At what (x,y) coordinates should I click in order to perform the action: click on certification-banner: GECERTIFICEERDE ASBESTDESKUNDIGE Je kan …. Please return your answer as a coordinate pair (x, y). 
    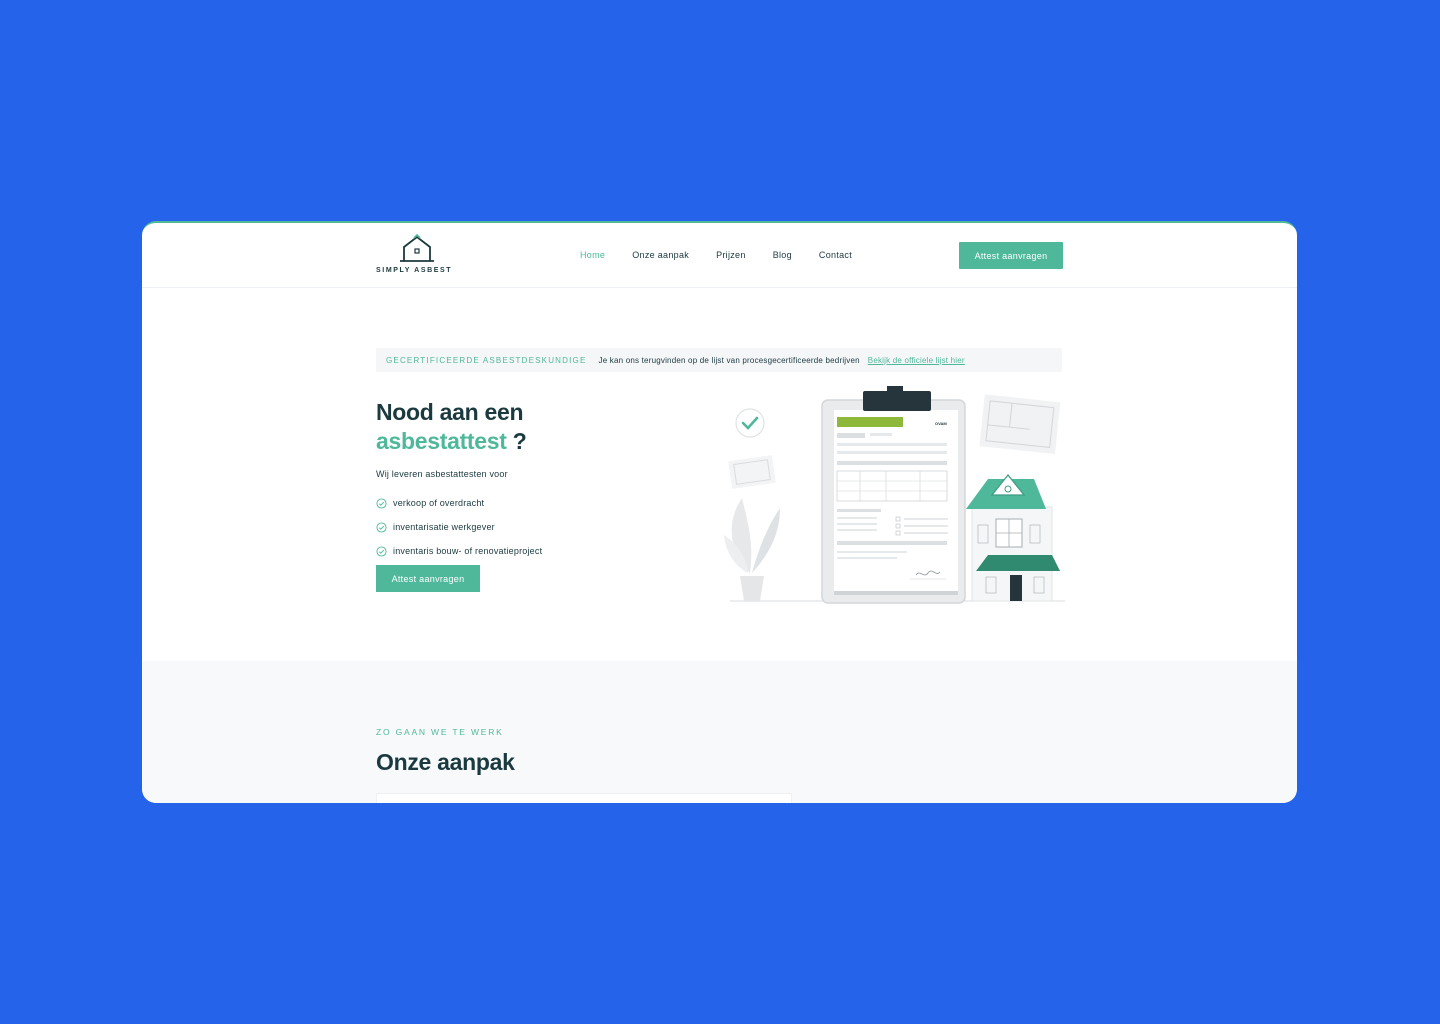
    Looking at the image, I should click on (719, 360).